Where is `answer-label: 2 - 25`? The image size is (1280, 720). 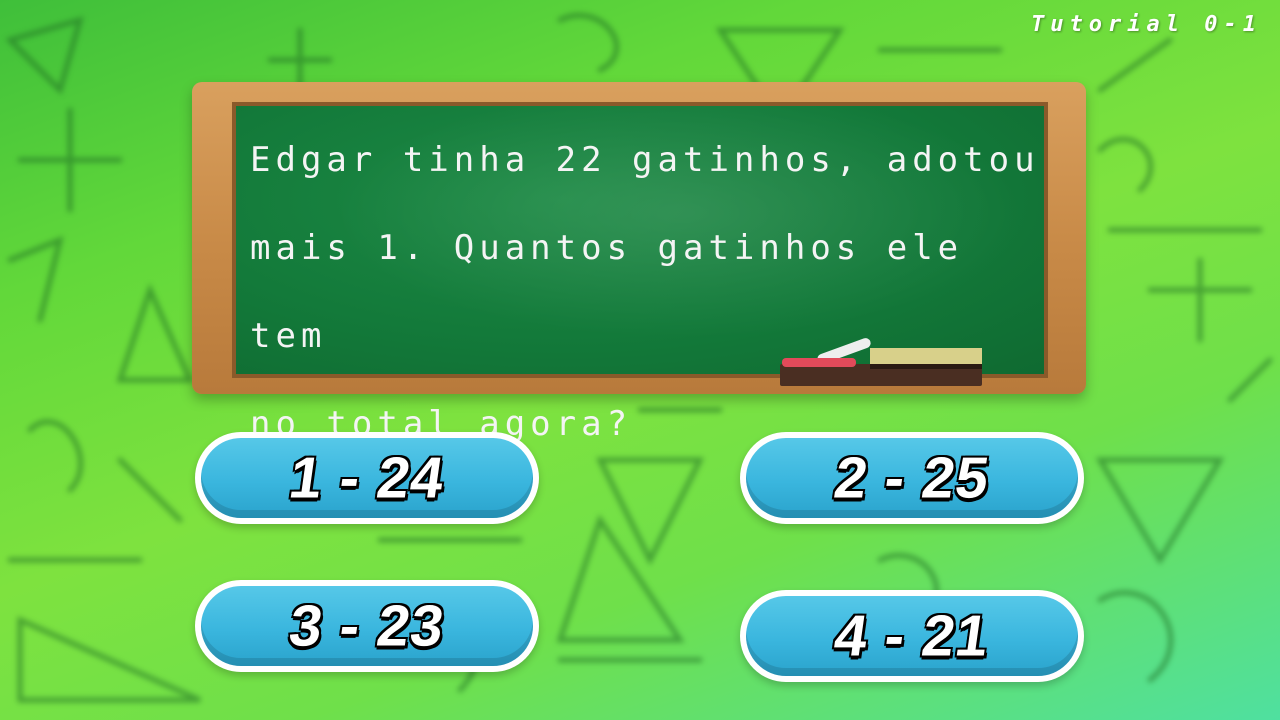
answer-label: 2 - 25 is located at coordinates (912, 478).